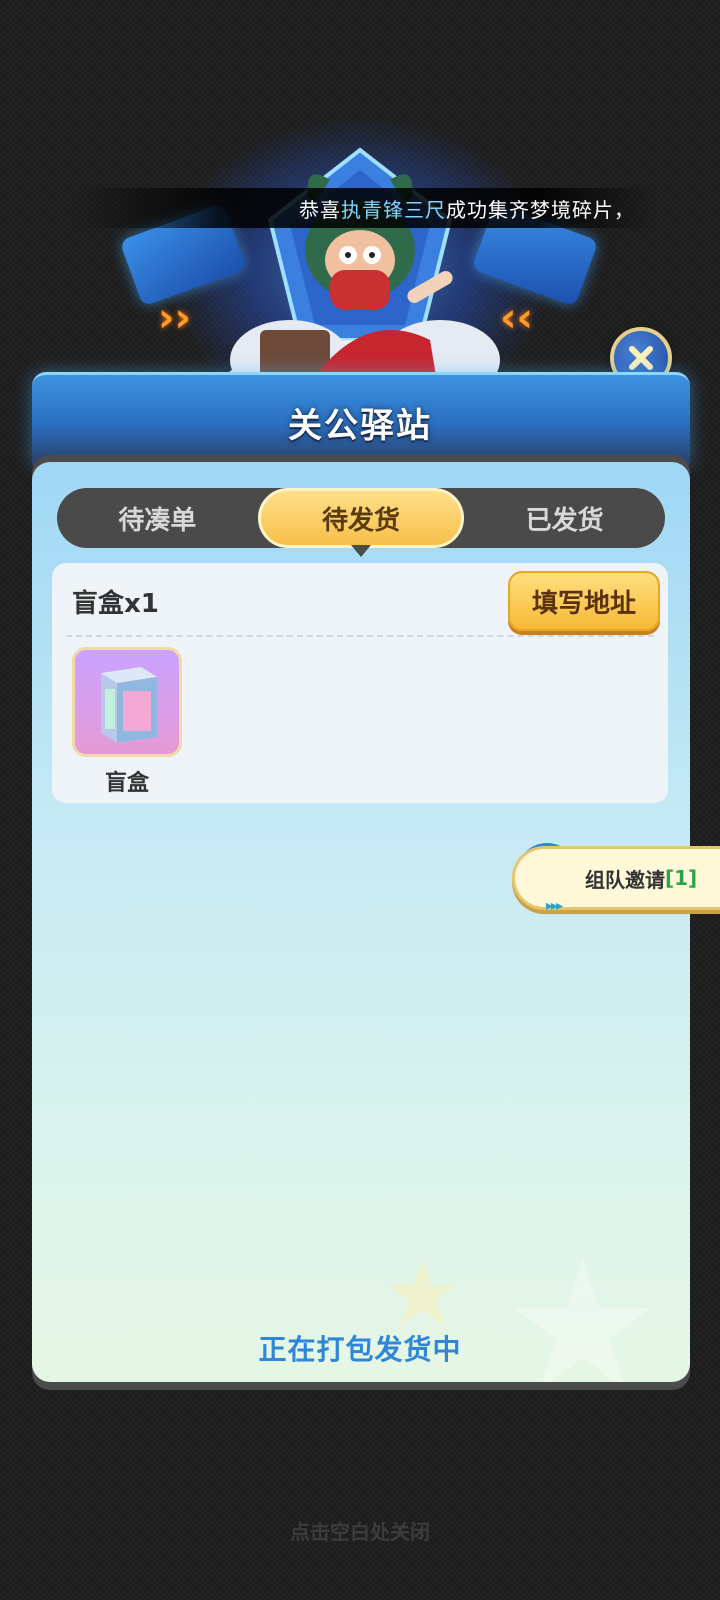 The width and height of the screenshot is (720, 1600). Describe the element at coordinates (564, 518) in the screenshot. I see `tab-shipped: 已发货` at that location.